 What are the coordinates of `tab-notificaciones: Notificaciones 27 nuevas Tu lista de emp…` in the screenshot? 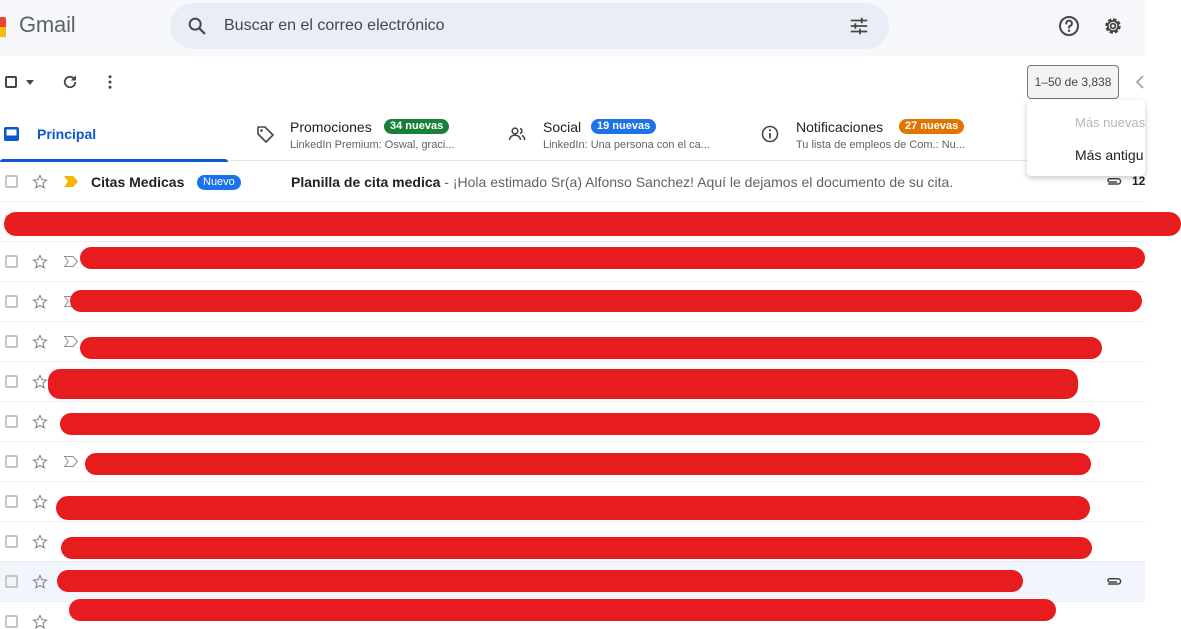 It's located at (881, 134).